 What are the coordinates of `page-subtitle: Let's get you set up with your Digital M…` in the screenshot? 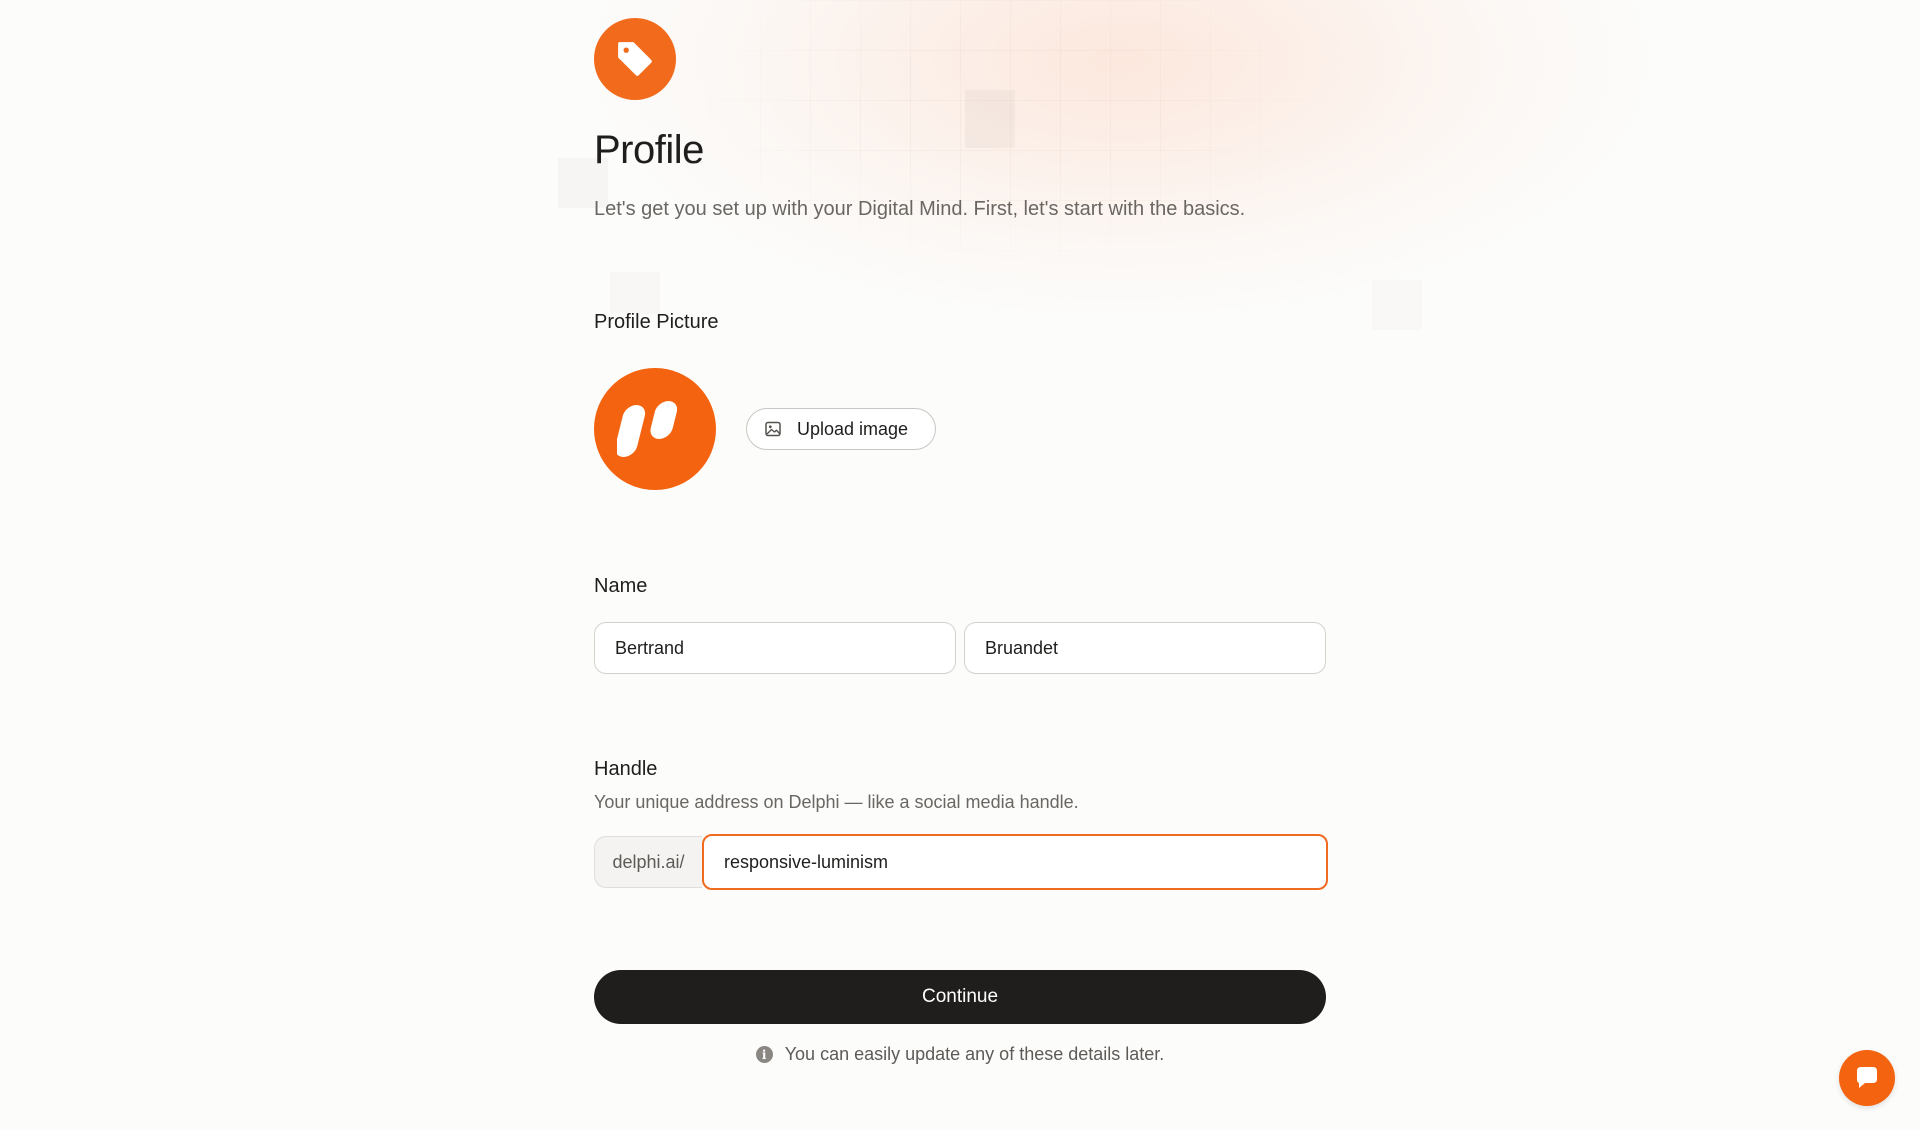 It's located at (920, 209).